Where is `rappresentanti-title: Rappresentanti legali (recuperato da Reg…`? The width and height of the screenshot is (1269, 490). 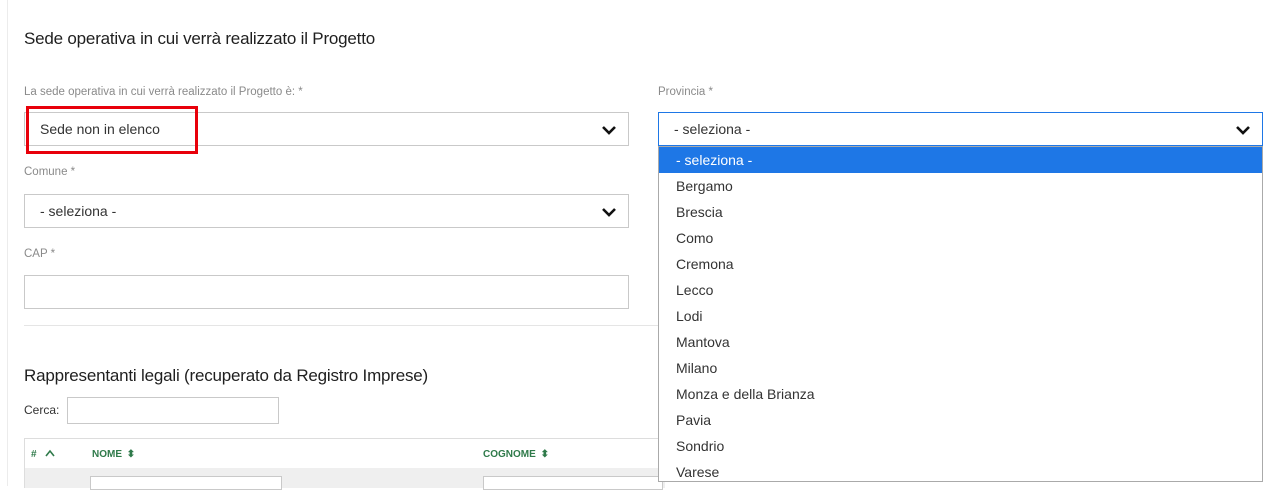
rappresentanti-title: Rappresentanti legali (recuperato da Reg… is located at coordinates (226, 375).